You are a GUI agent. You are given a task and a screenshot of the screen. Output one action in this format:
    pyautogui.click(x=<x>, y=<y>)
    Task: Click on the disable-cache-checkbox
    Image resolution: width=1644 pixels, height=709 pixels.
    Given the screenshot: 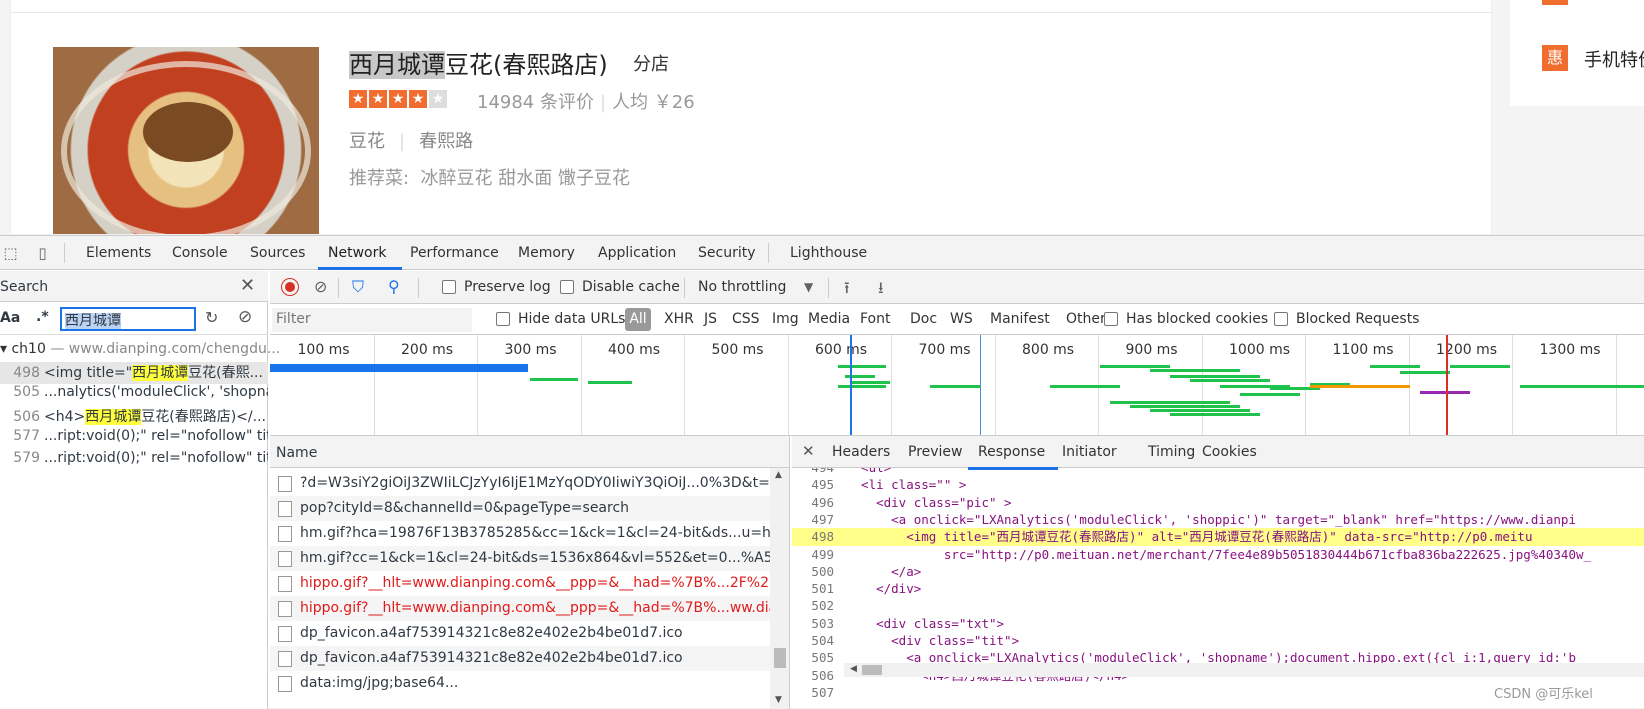 What is the action you would take?
    pyautogui.click(x=567, y=287)
    